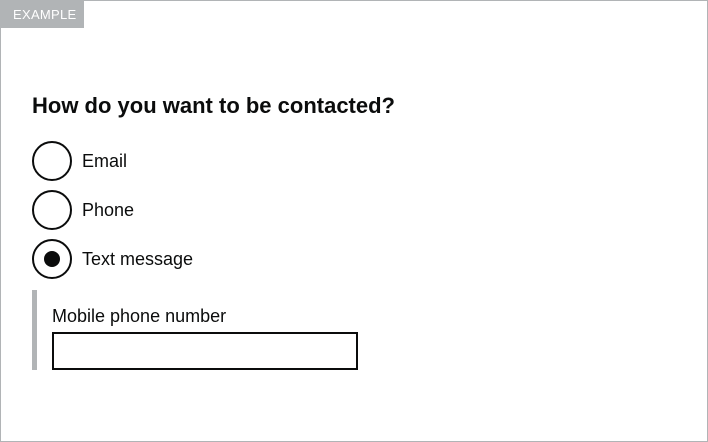  What do you see at coordinates (108, 210) in the screenshot?
I see `radio-label-phone: Phone` at bounding box center [108, 210].